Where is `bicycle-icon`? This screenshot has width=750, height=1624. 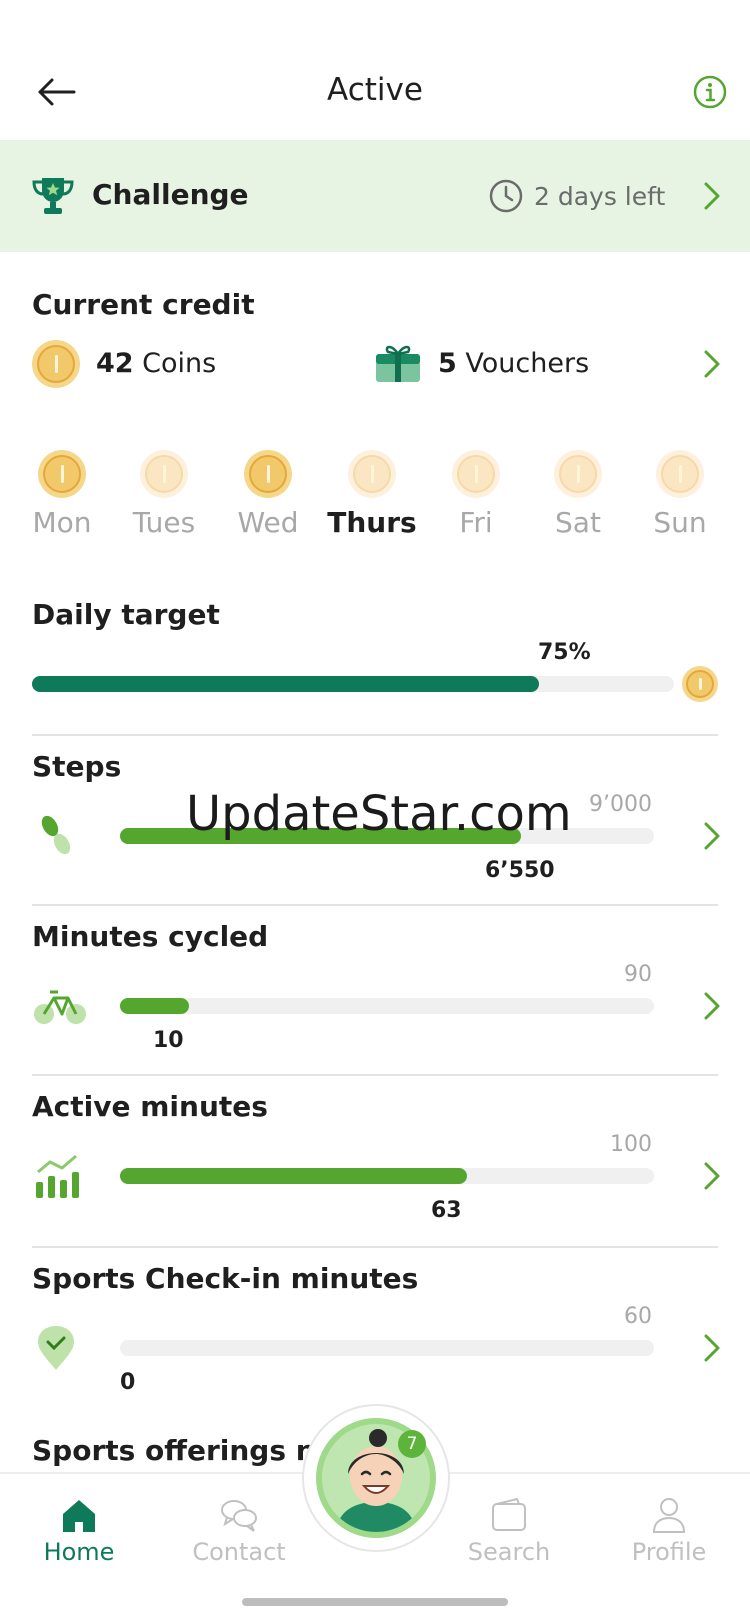
bicycle-icon is located at coordinates (60, 1006).